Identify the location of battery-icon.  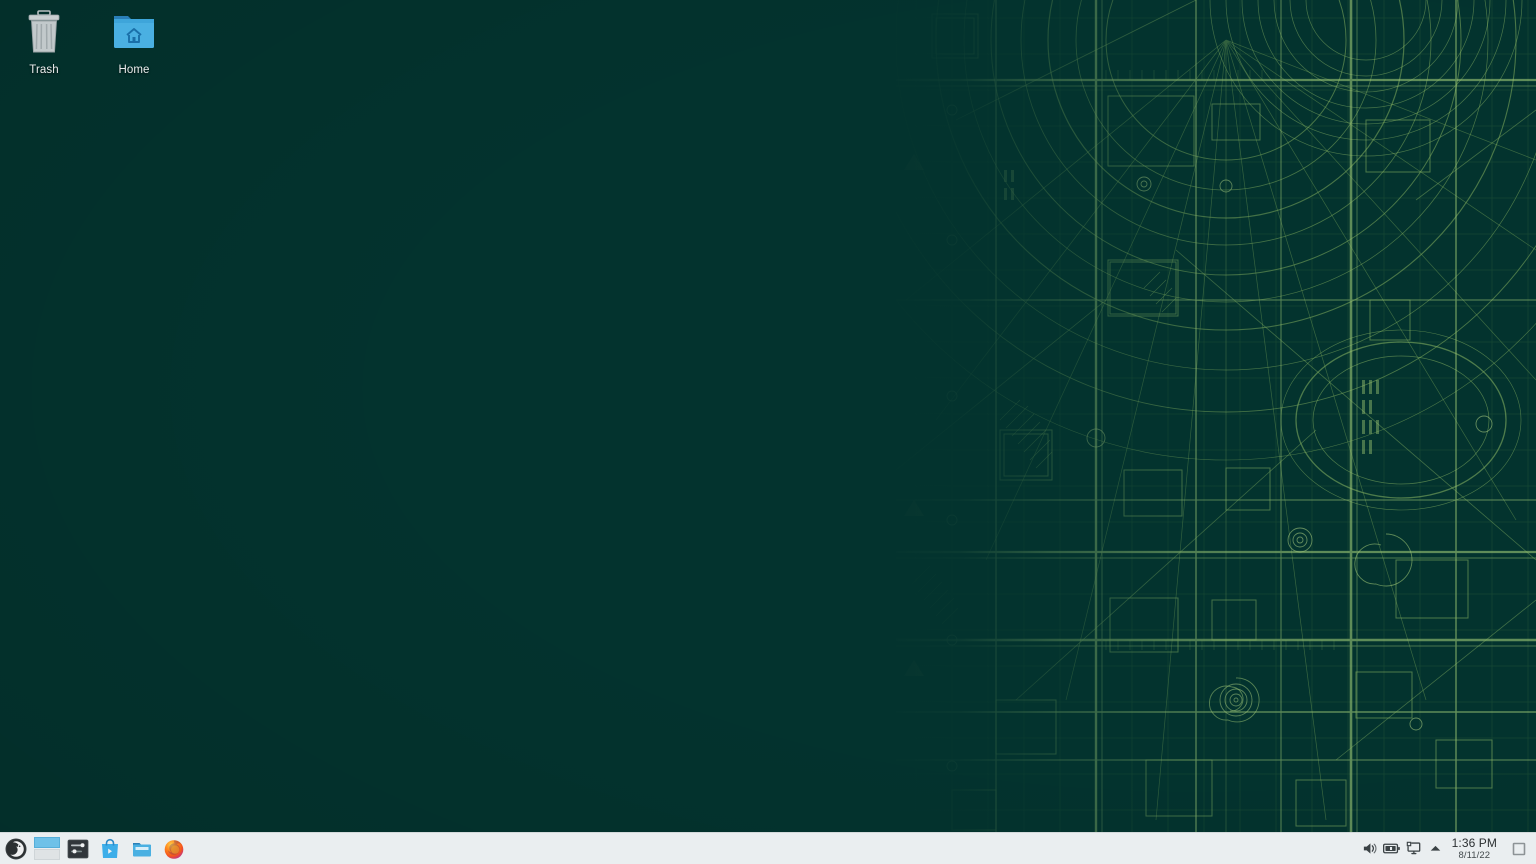
(1391, 848).